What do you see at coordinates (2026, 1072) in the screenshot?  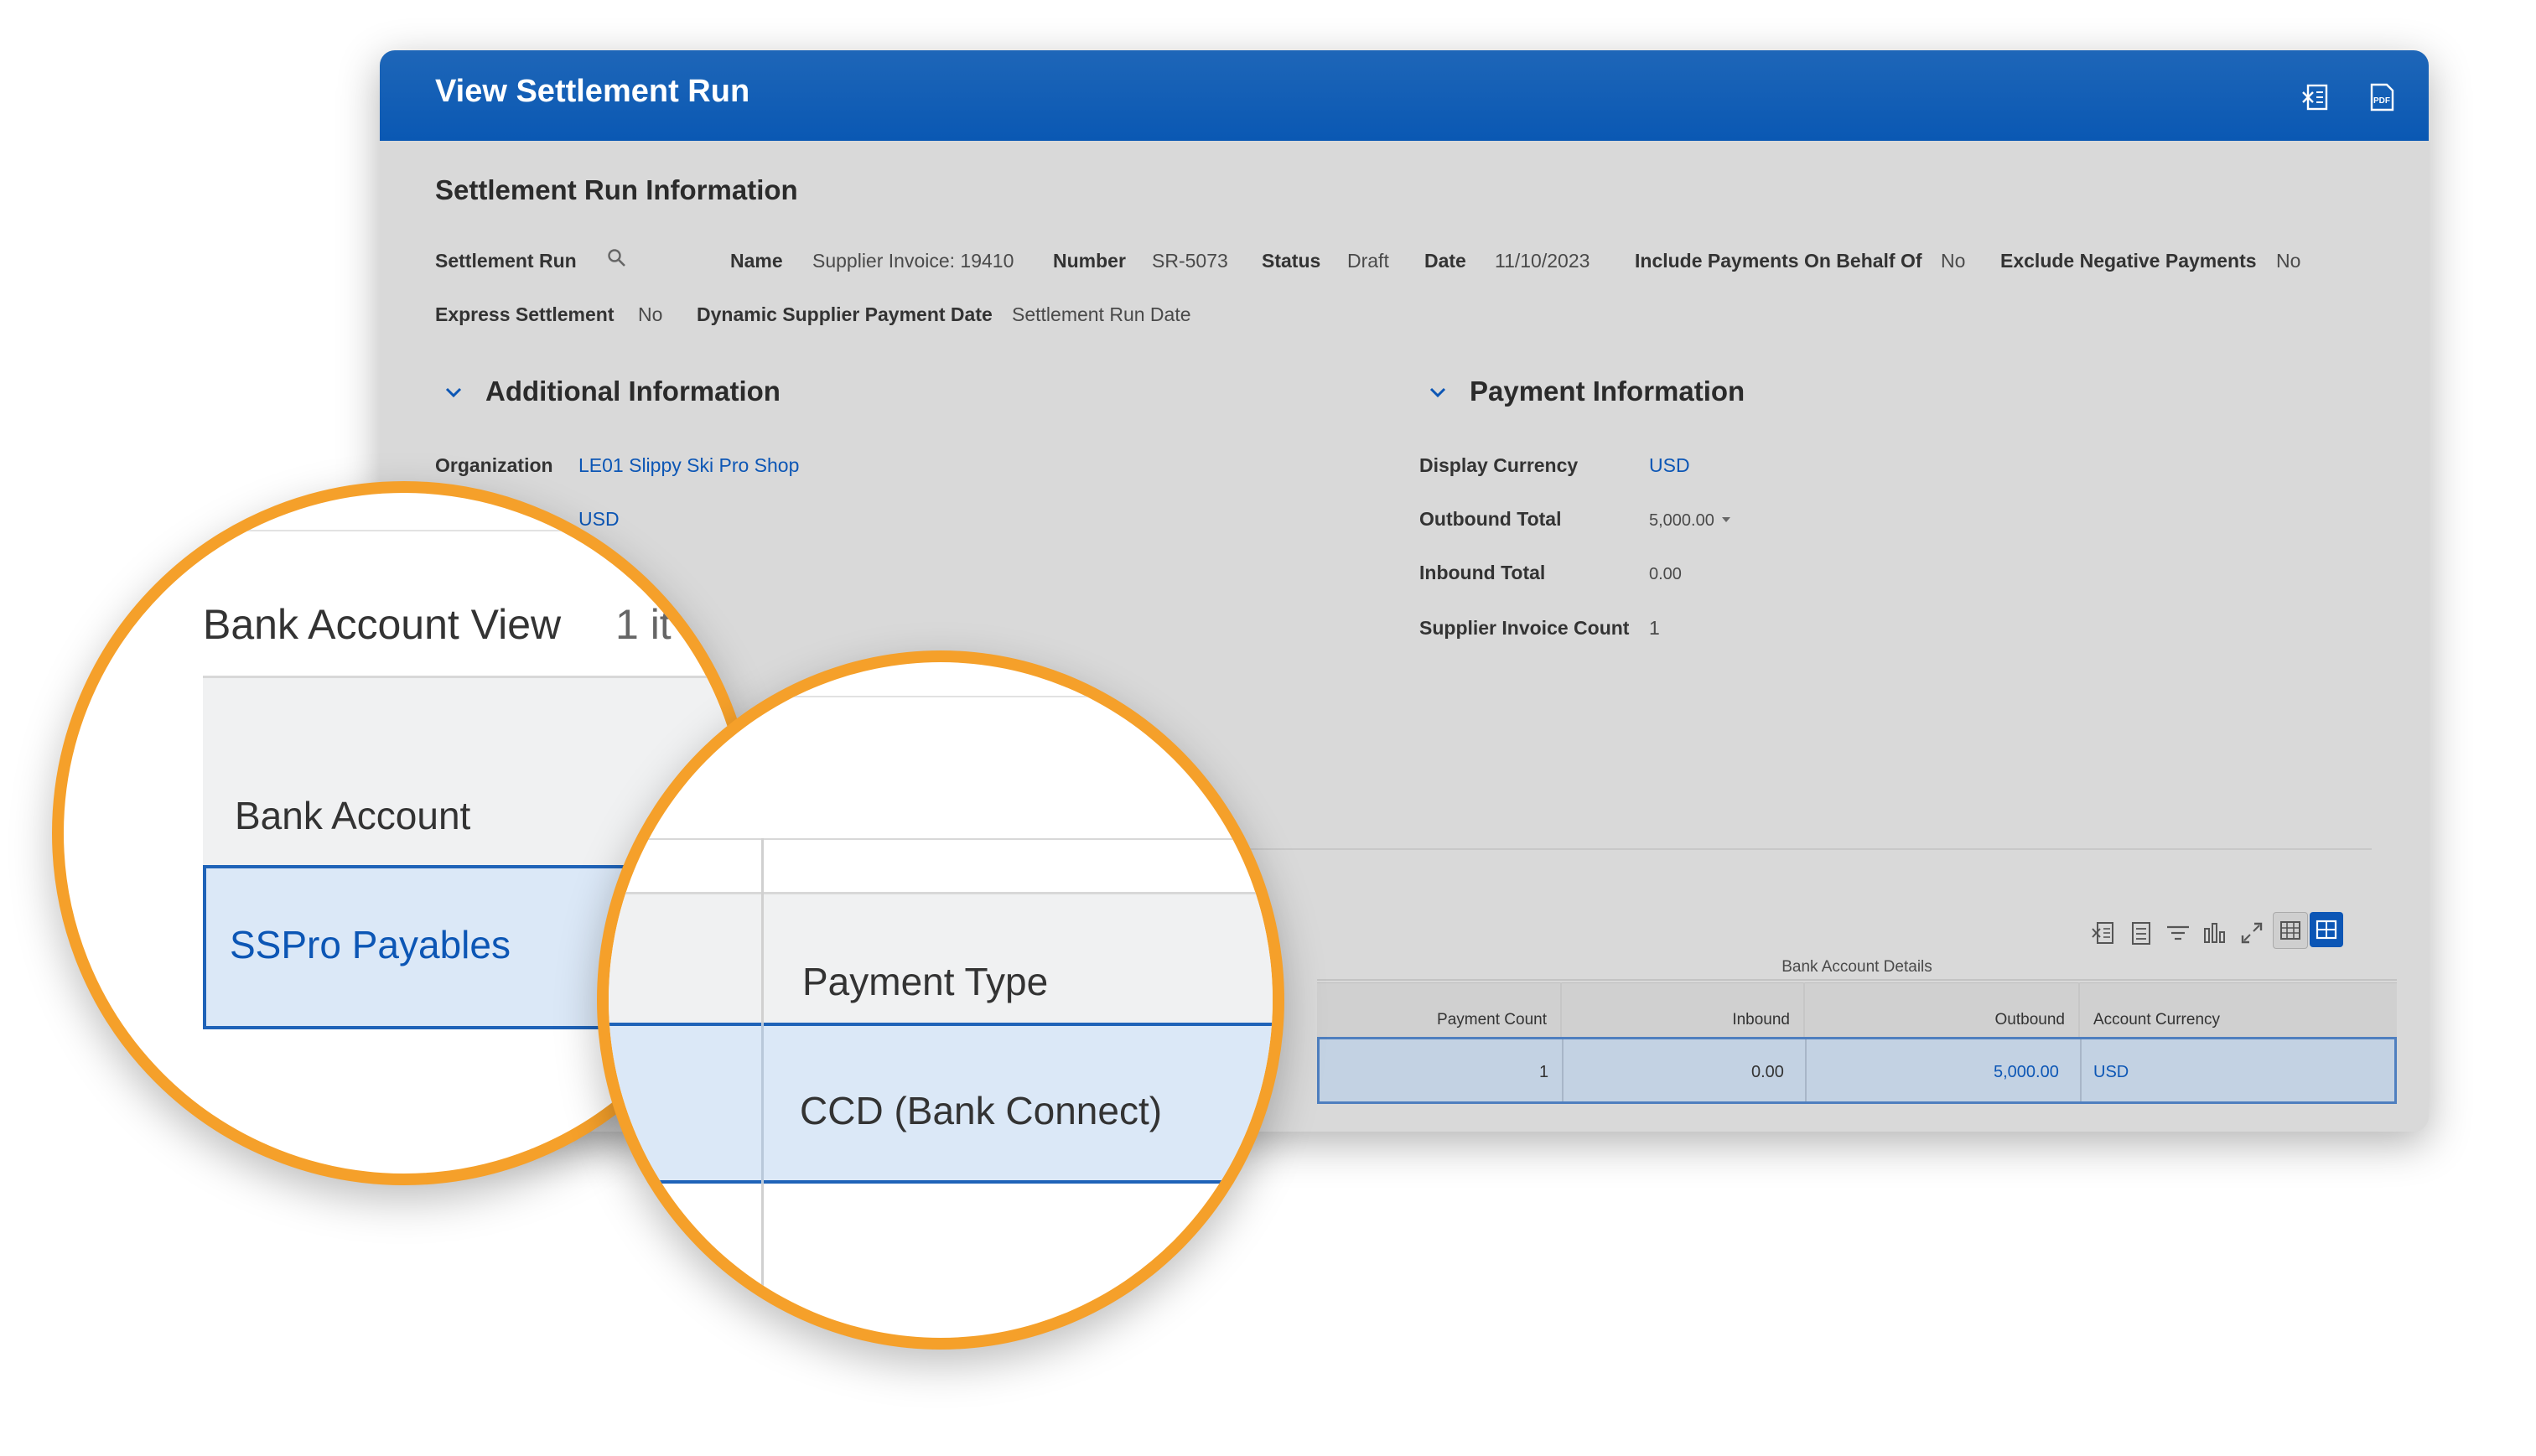 I see `cell-outbound: 5,000.00` at bounding box center [2026, 1072].